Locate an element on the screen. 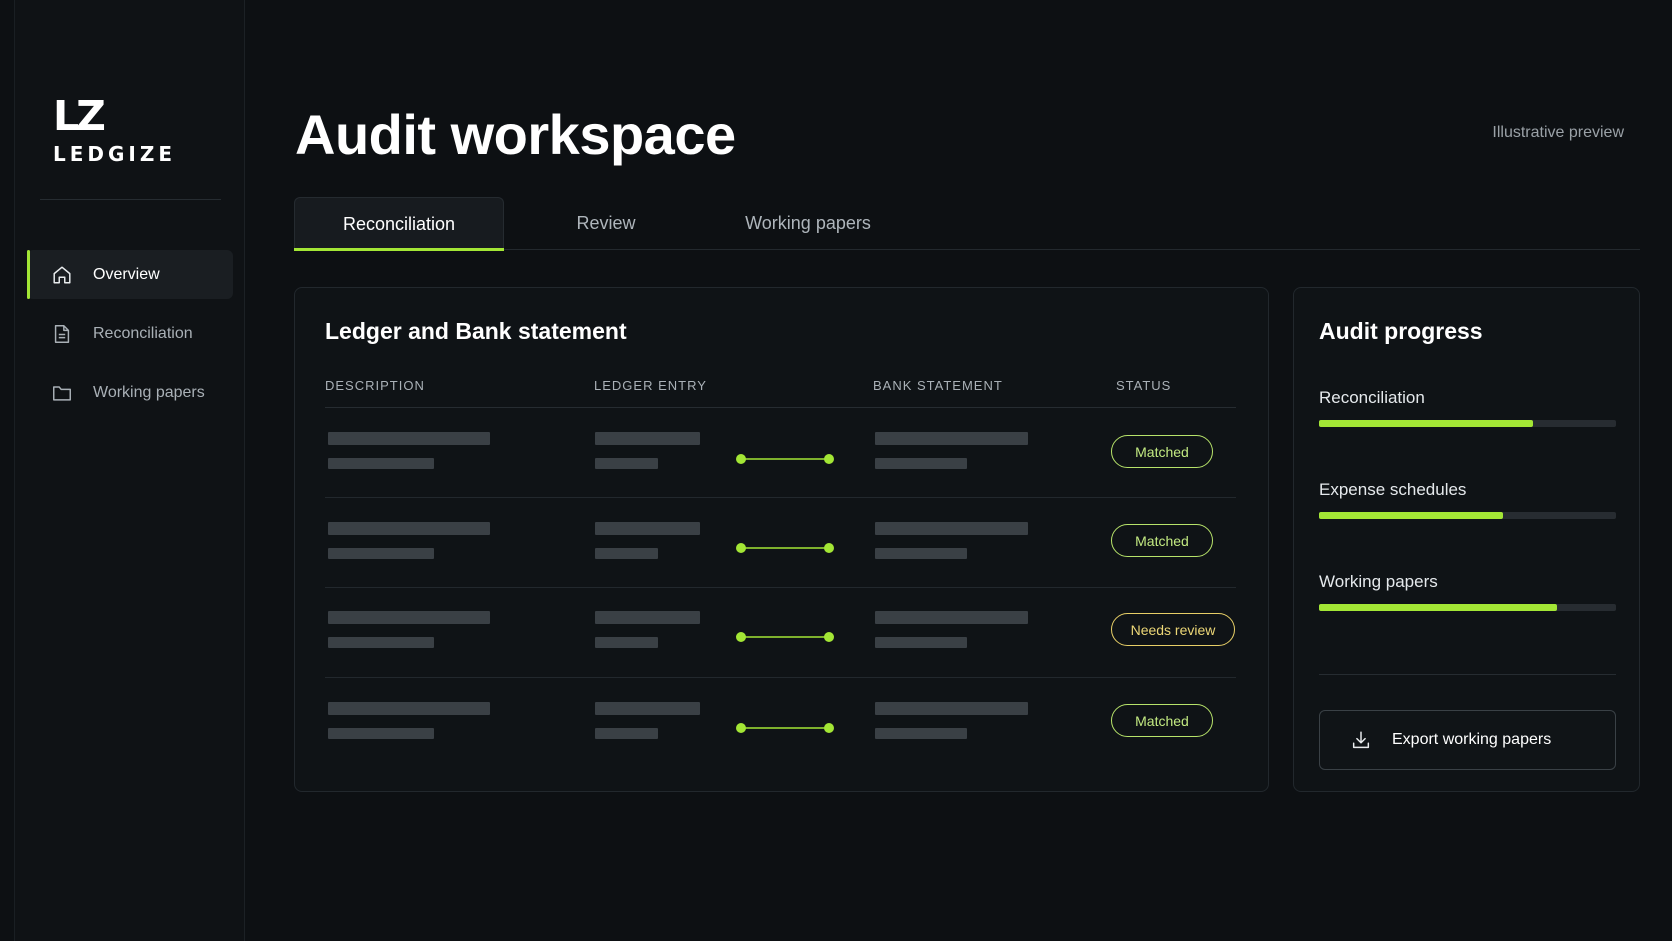 The width and height of the screenshot is (1672, 941). column-header-ledger-entry: LEDGER ENTRY is located at coordinates (650, 385).